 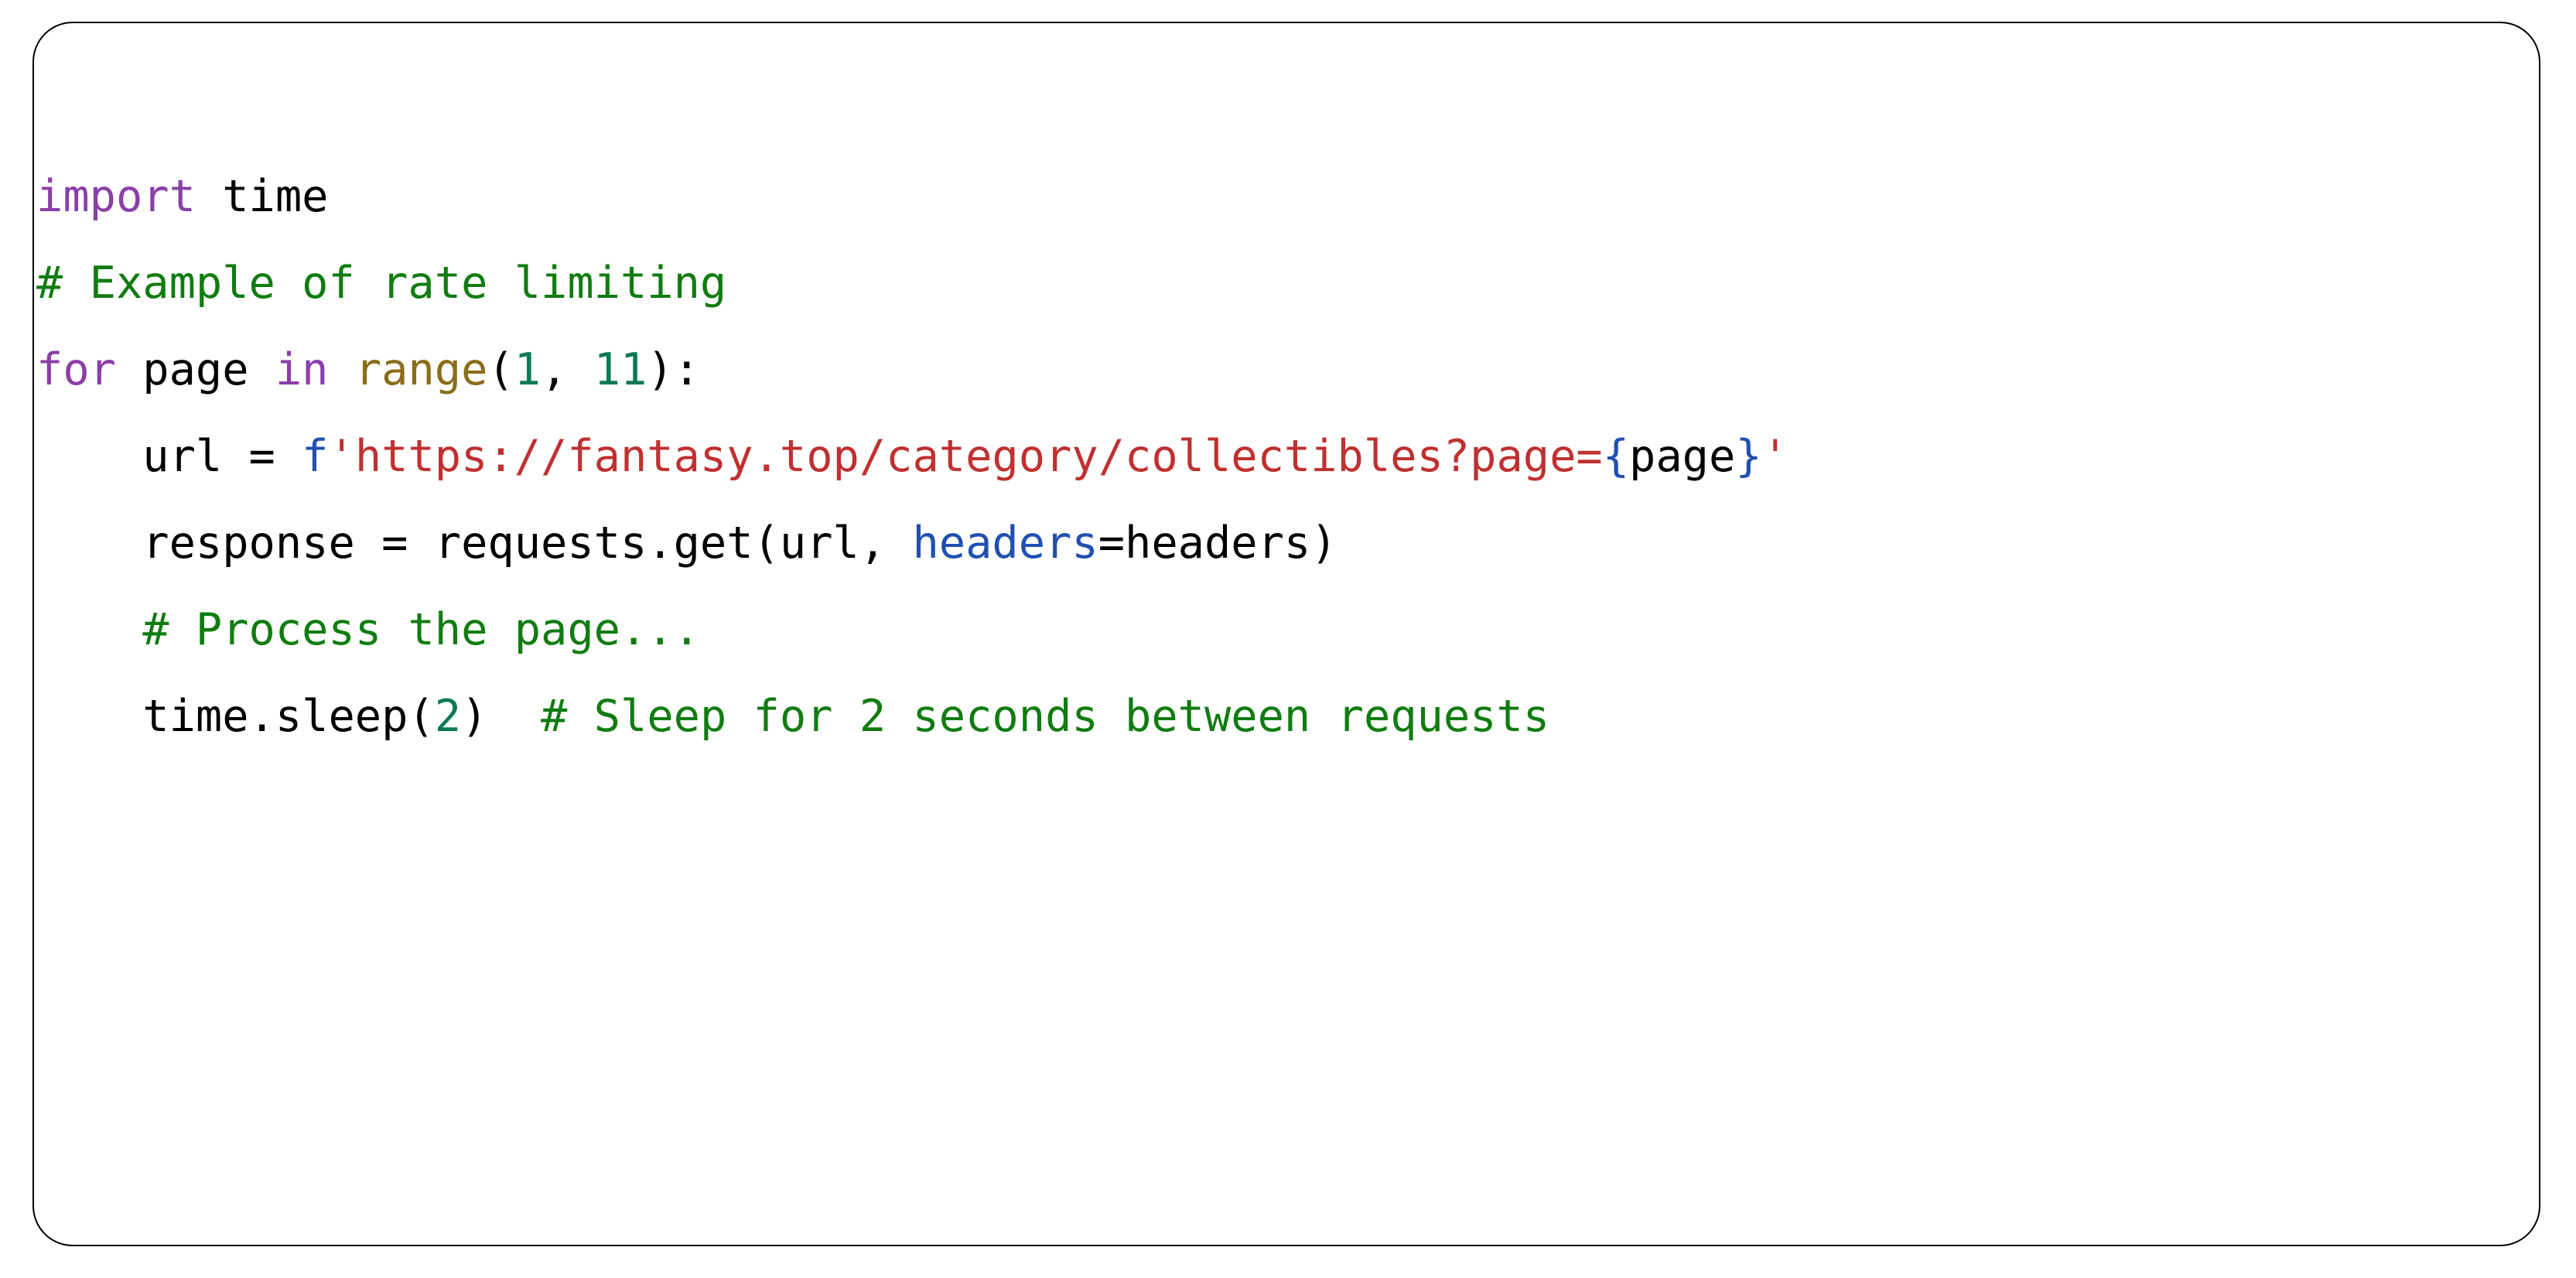 What do you see at coordinates (1005, 543) in the screenshot?
I see `code-token-kwarg: headers` at bounding box center [1005, 543].